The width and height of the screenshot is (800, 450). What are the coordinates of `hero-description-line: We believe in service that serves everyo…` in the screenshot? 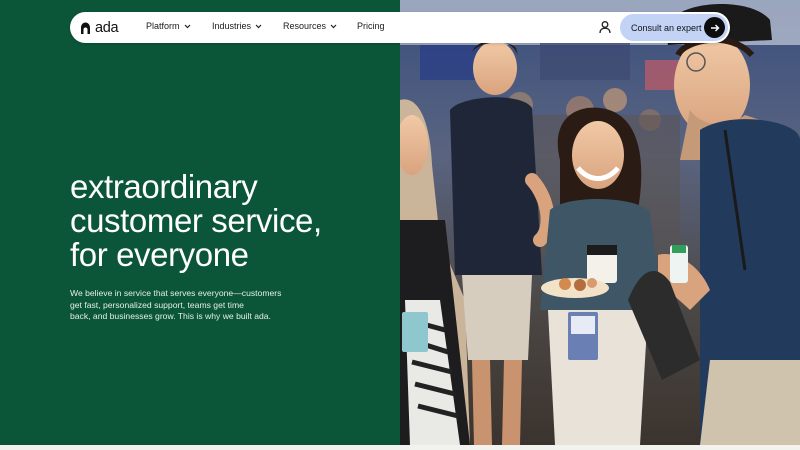 It's located at (176, 293).